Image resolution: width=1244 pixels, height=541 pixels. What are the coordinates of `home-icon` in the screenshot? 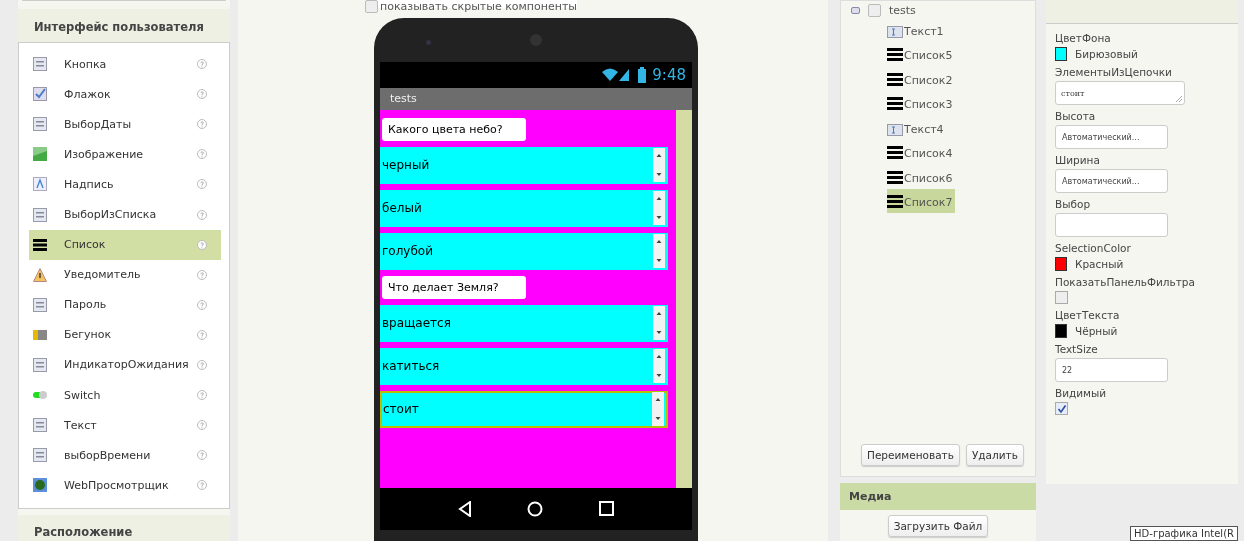 It's located at (535, 508).